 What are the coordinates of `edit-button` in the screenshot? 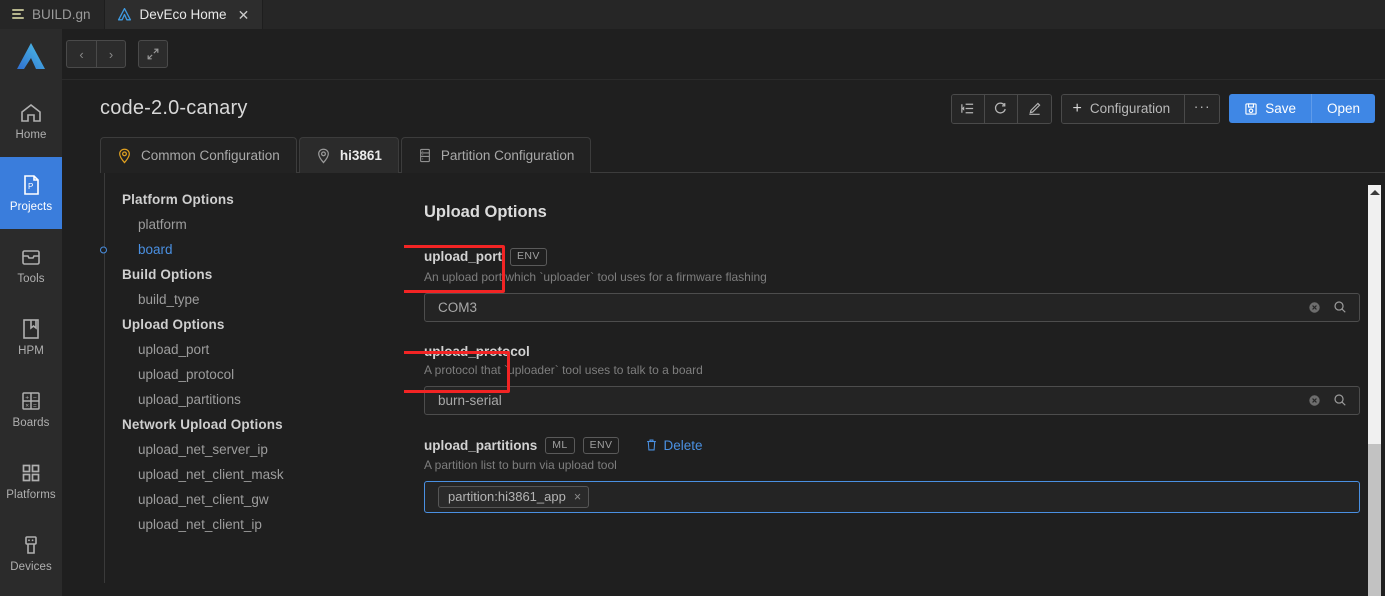 It's located at (1034, 108).